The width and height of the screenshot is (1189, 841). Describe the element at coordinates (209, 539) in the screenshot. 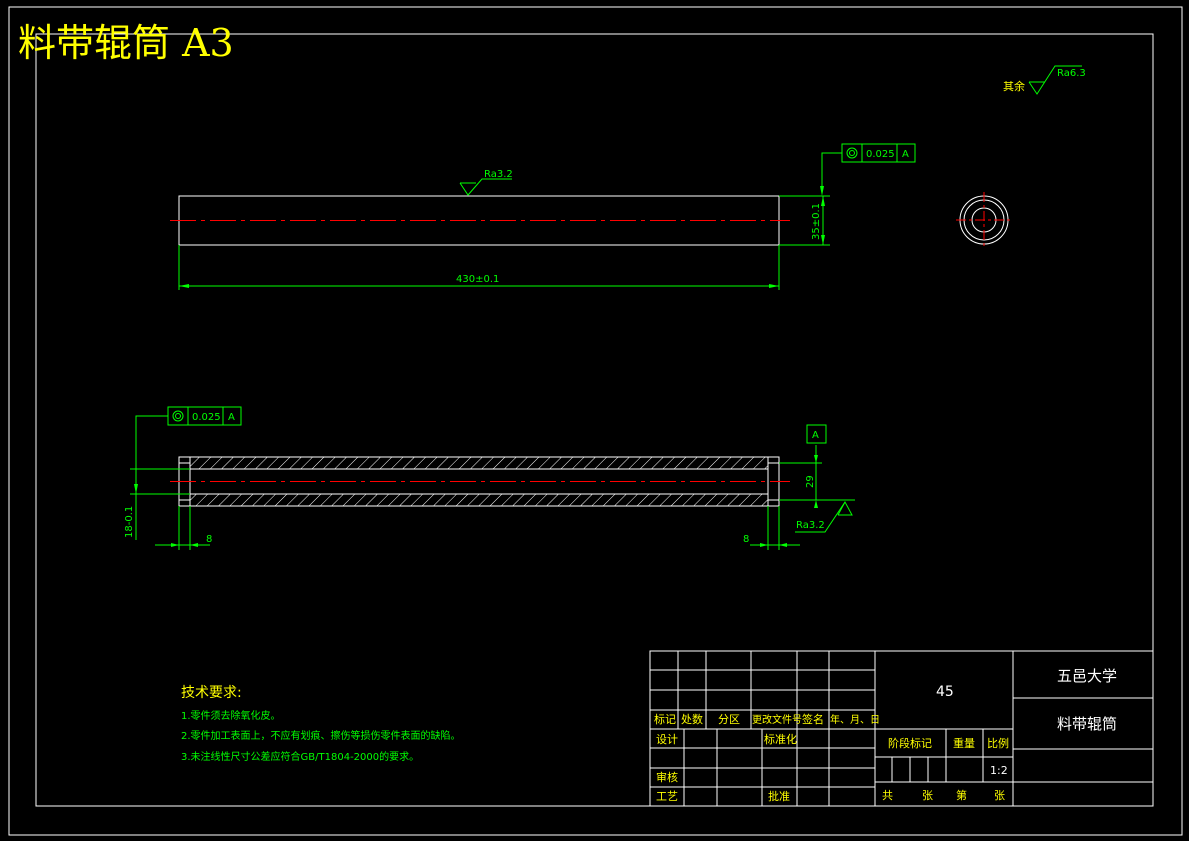

I see `left-depth-label: 8` at that location.